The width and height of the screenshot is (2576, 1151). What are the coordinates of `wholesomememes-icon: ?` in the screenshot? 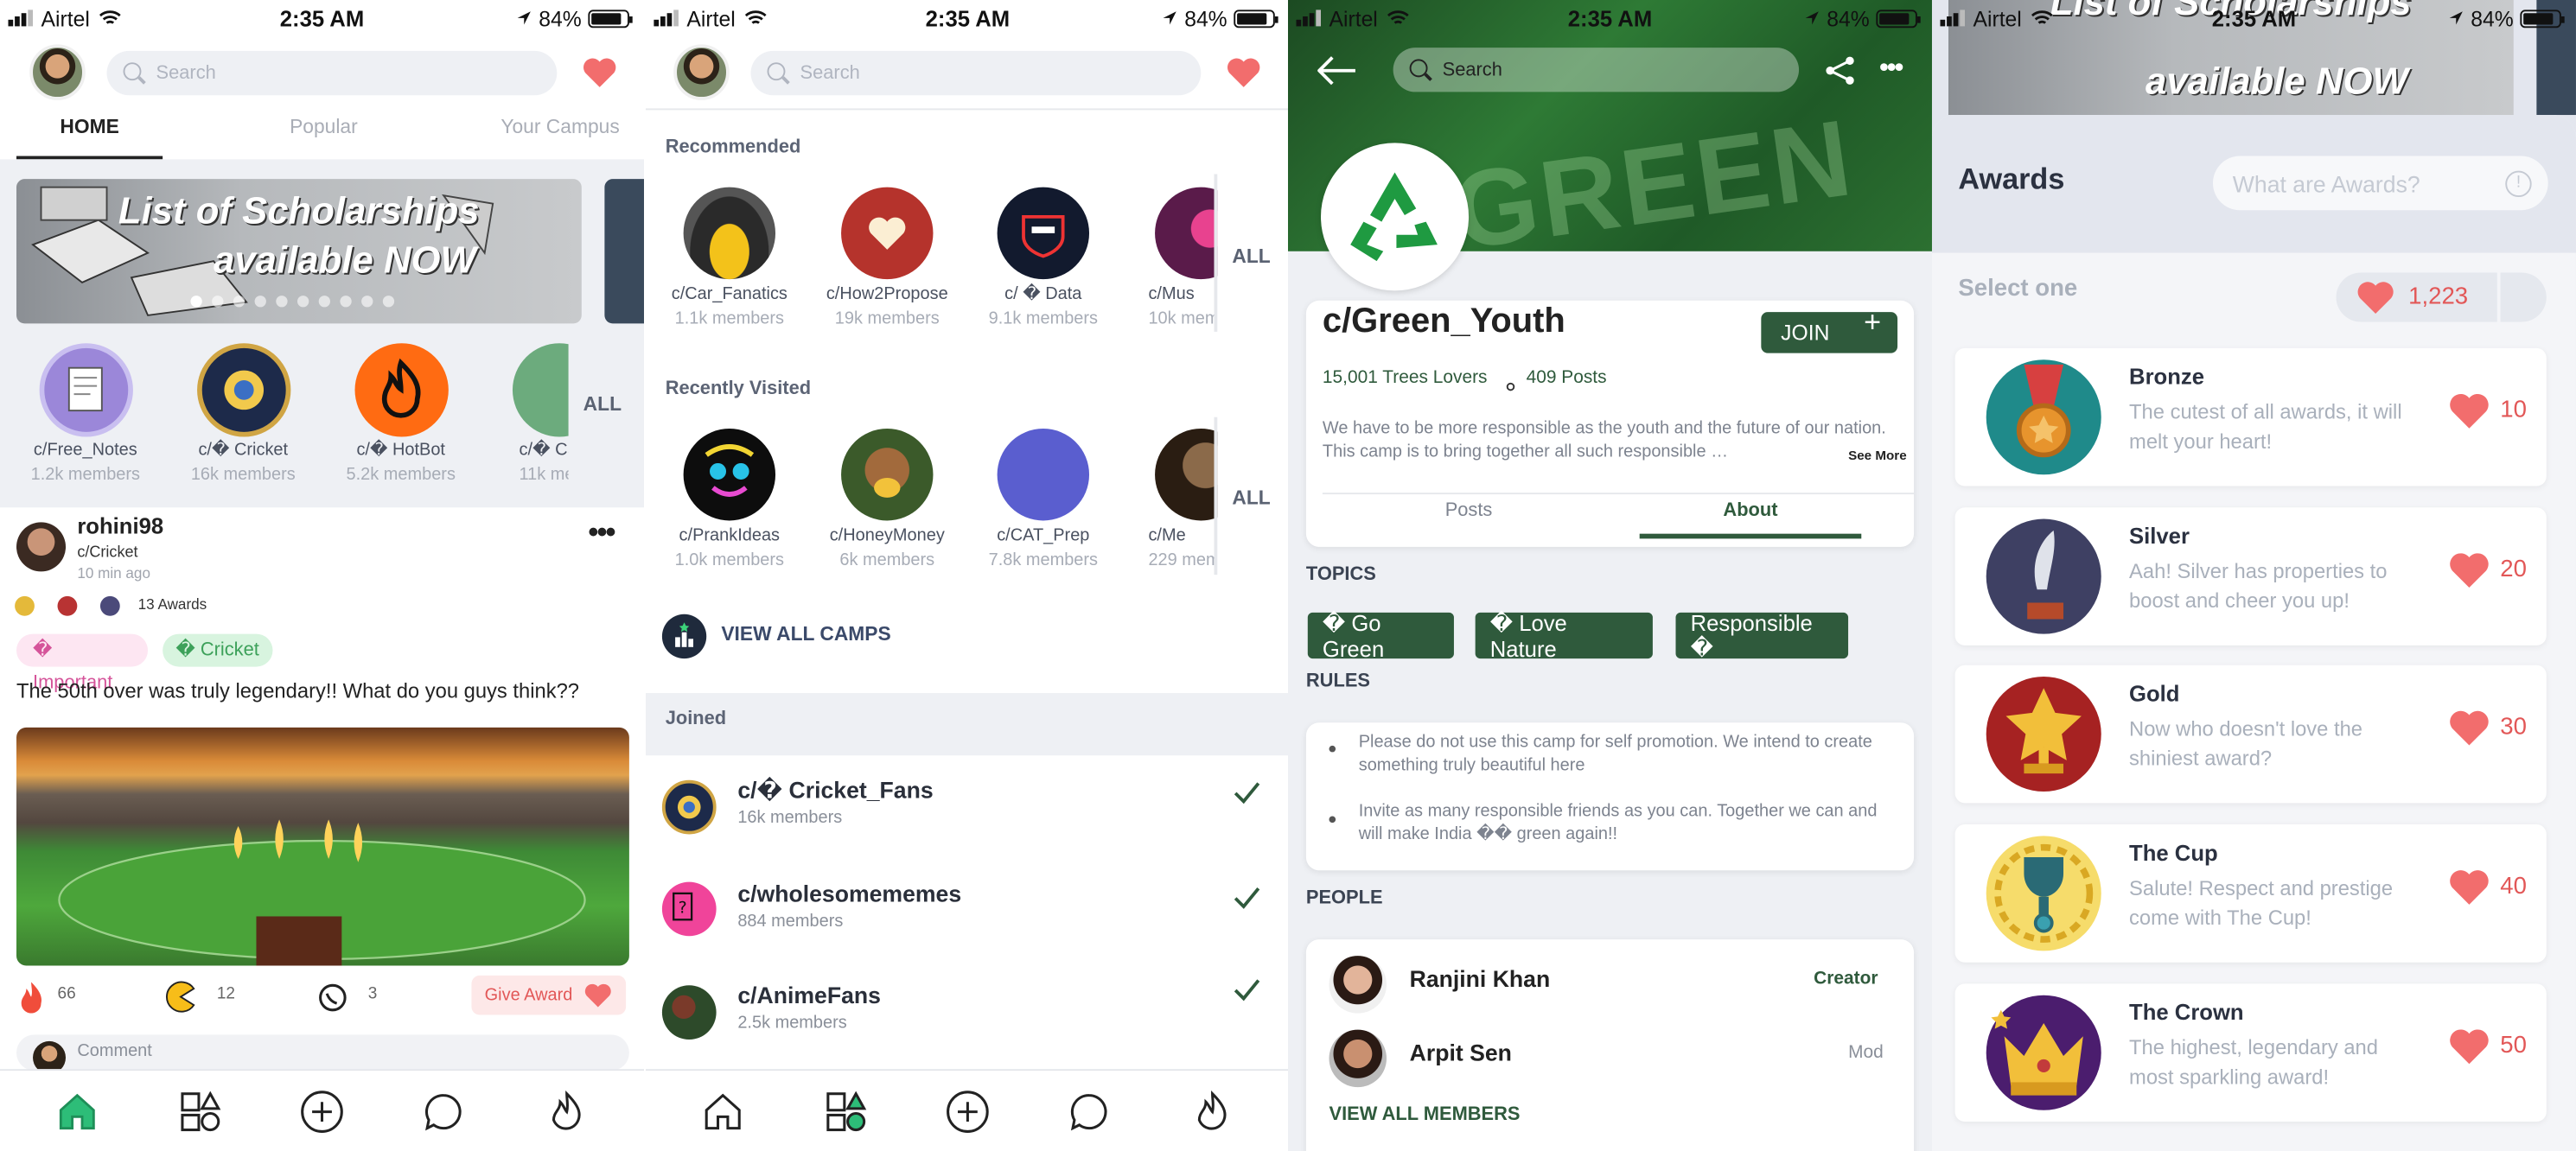 It's located at (689, 909).